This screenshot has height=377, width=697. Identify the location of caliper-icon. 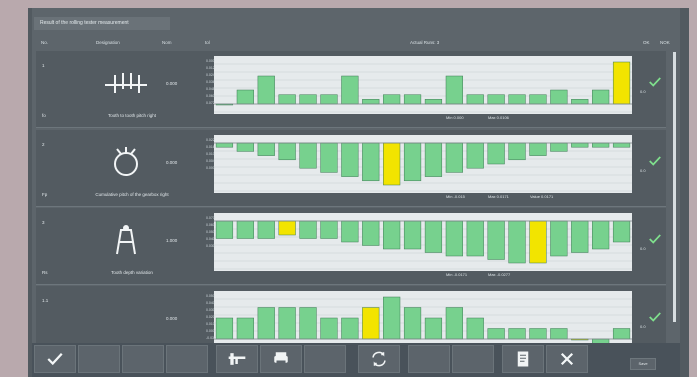
(237, 359).